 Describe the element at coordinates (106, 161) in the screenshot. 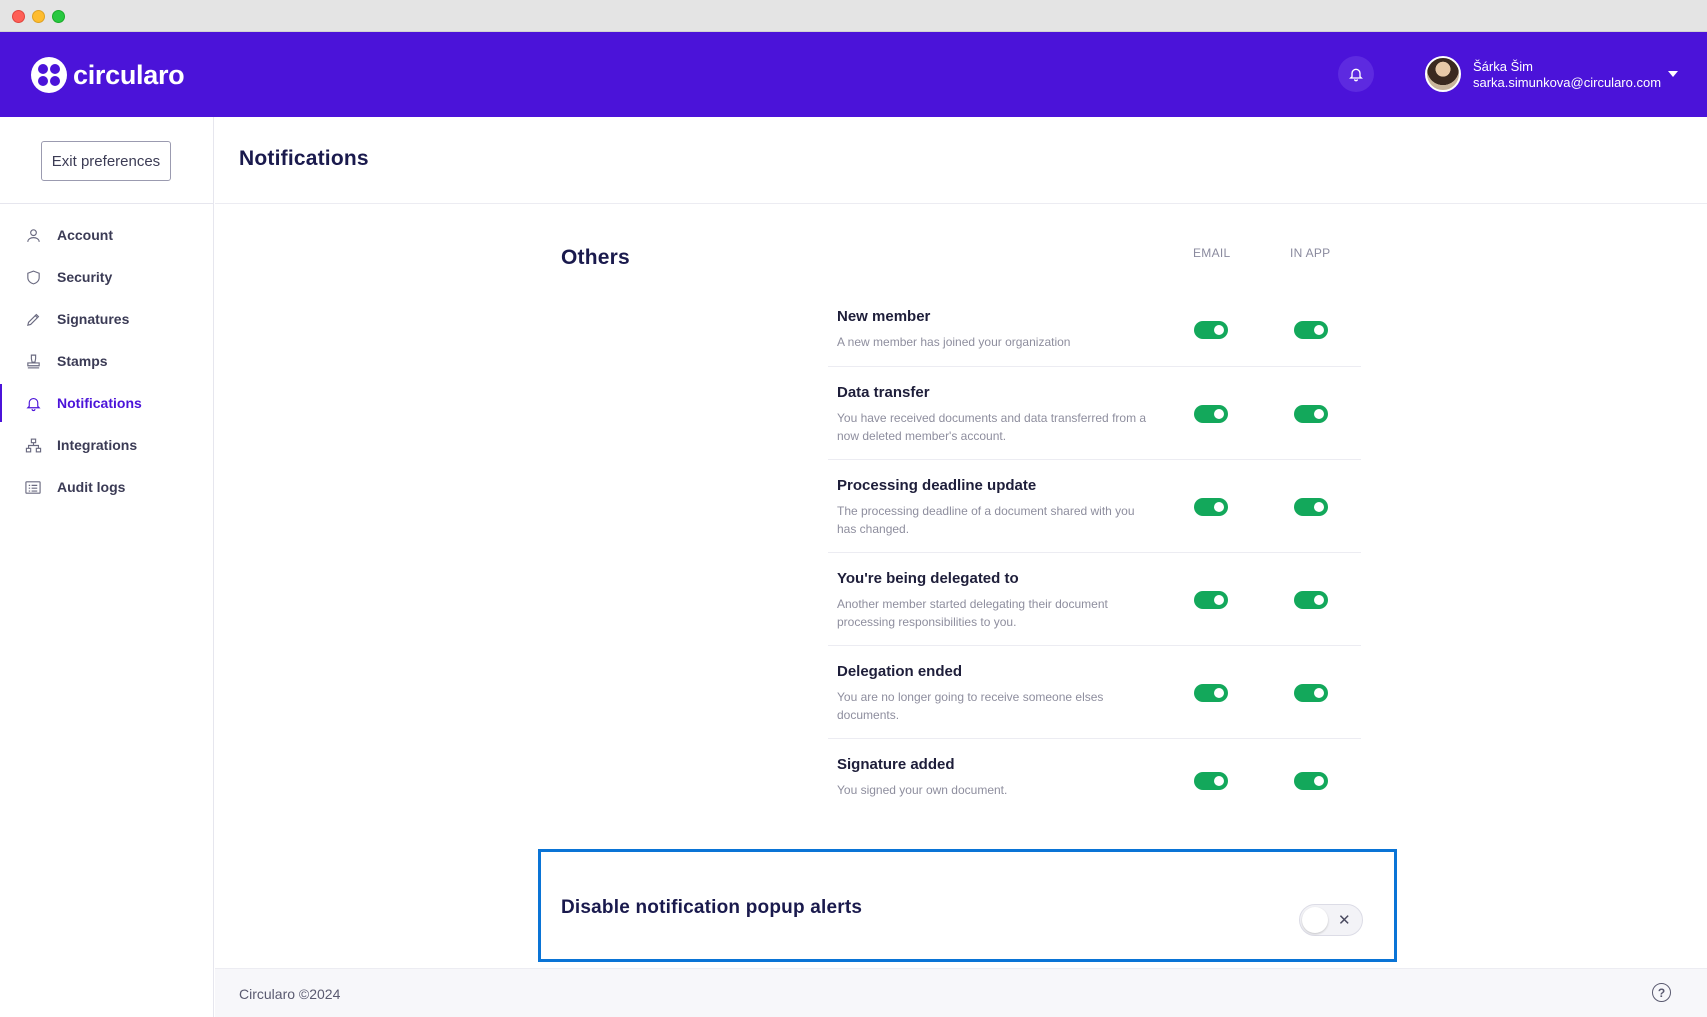

I see `exit-preferences-button: Exit preferences` at that location.